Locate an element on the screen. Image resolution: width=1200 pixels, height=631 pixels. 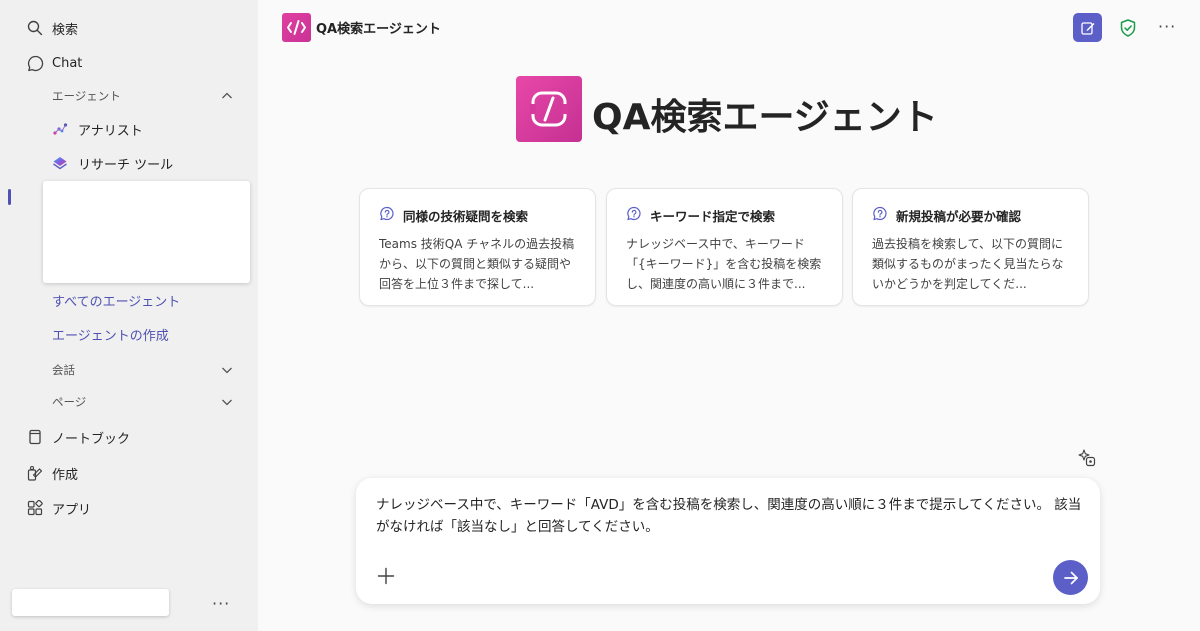
header-title: QA検索エージェント is located at coordinates (378, 29).